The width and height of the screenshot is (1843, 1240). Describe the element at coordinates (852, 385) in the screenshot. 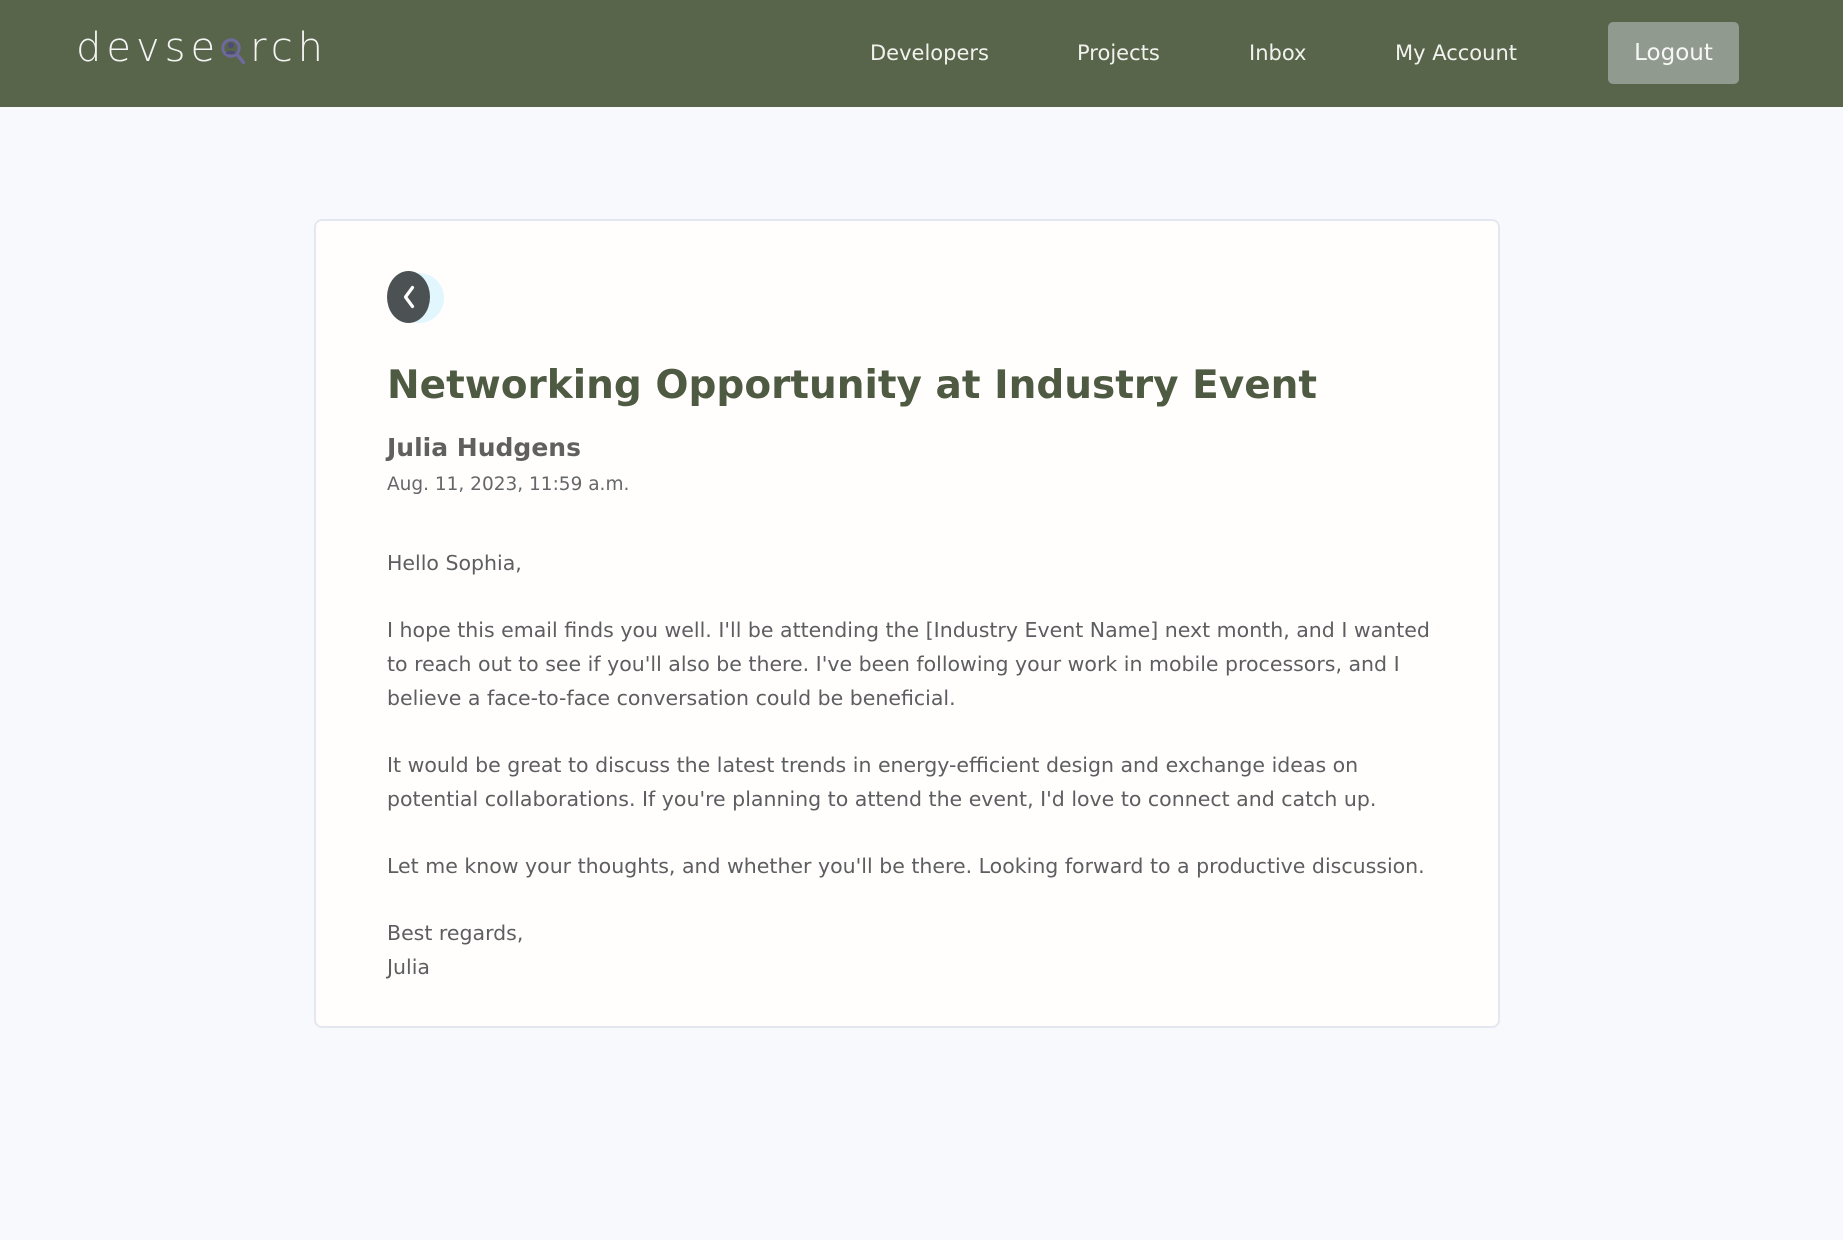

I see `message-title: Networking Opportunity at Industry Event` at that location.